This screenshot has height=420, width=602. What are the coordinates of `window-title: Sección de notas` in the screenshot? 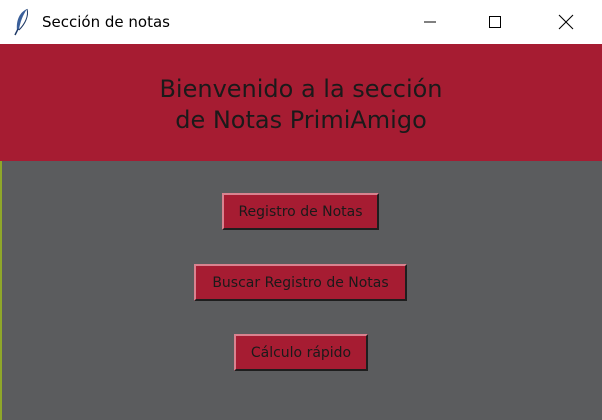 It's located at (106, 22).